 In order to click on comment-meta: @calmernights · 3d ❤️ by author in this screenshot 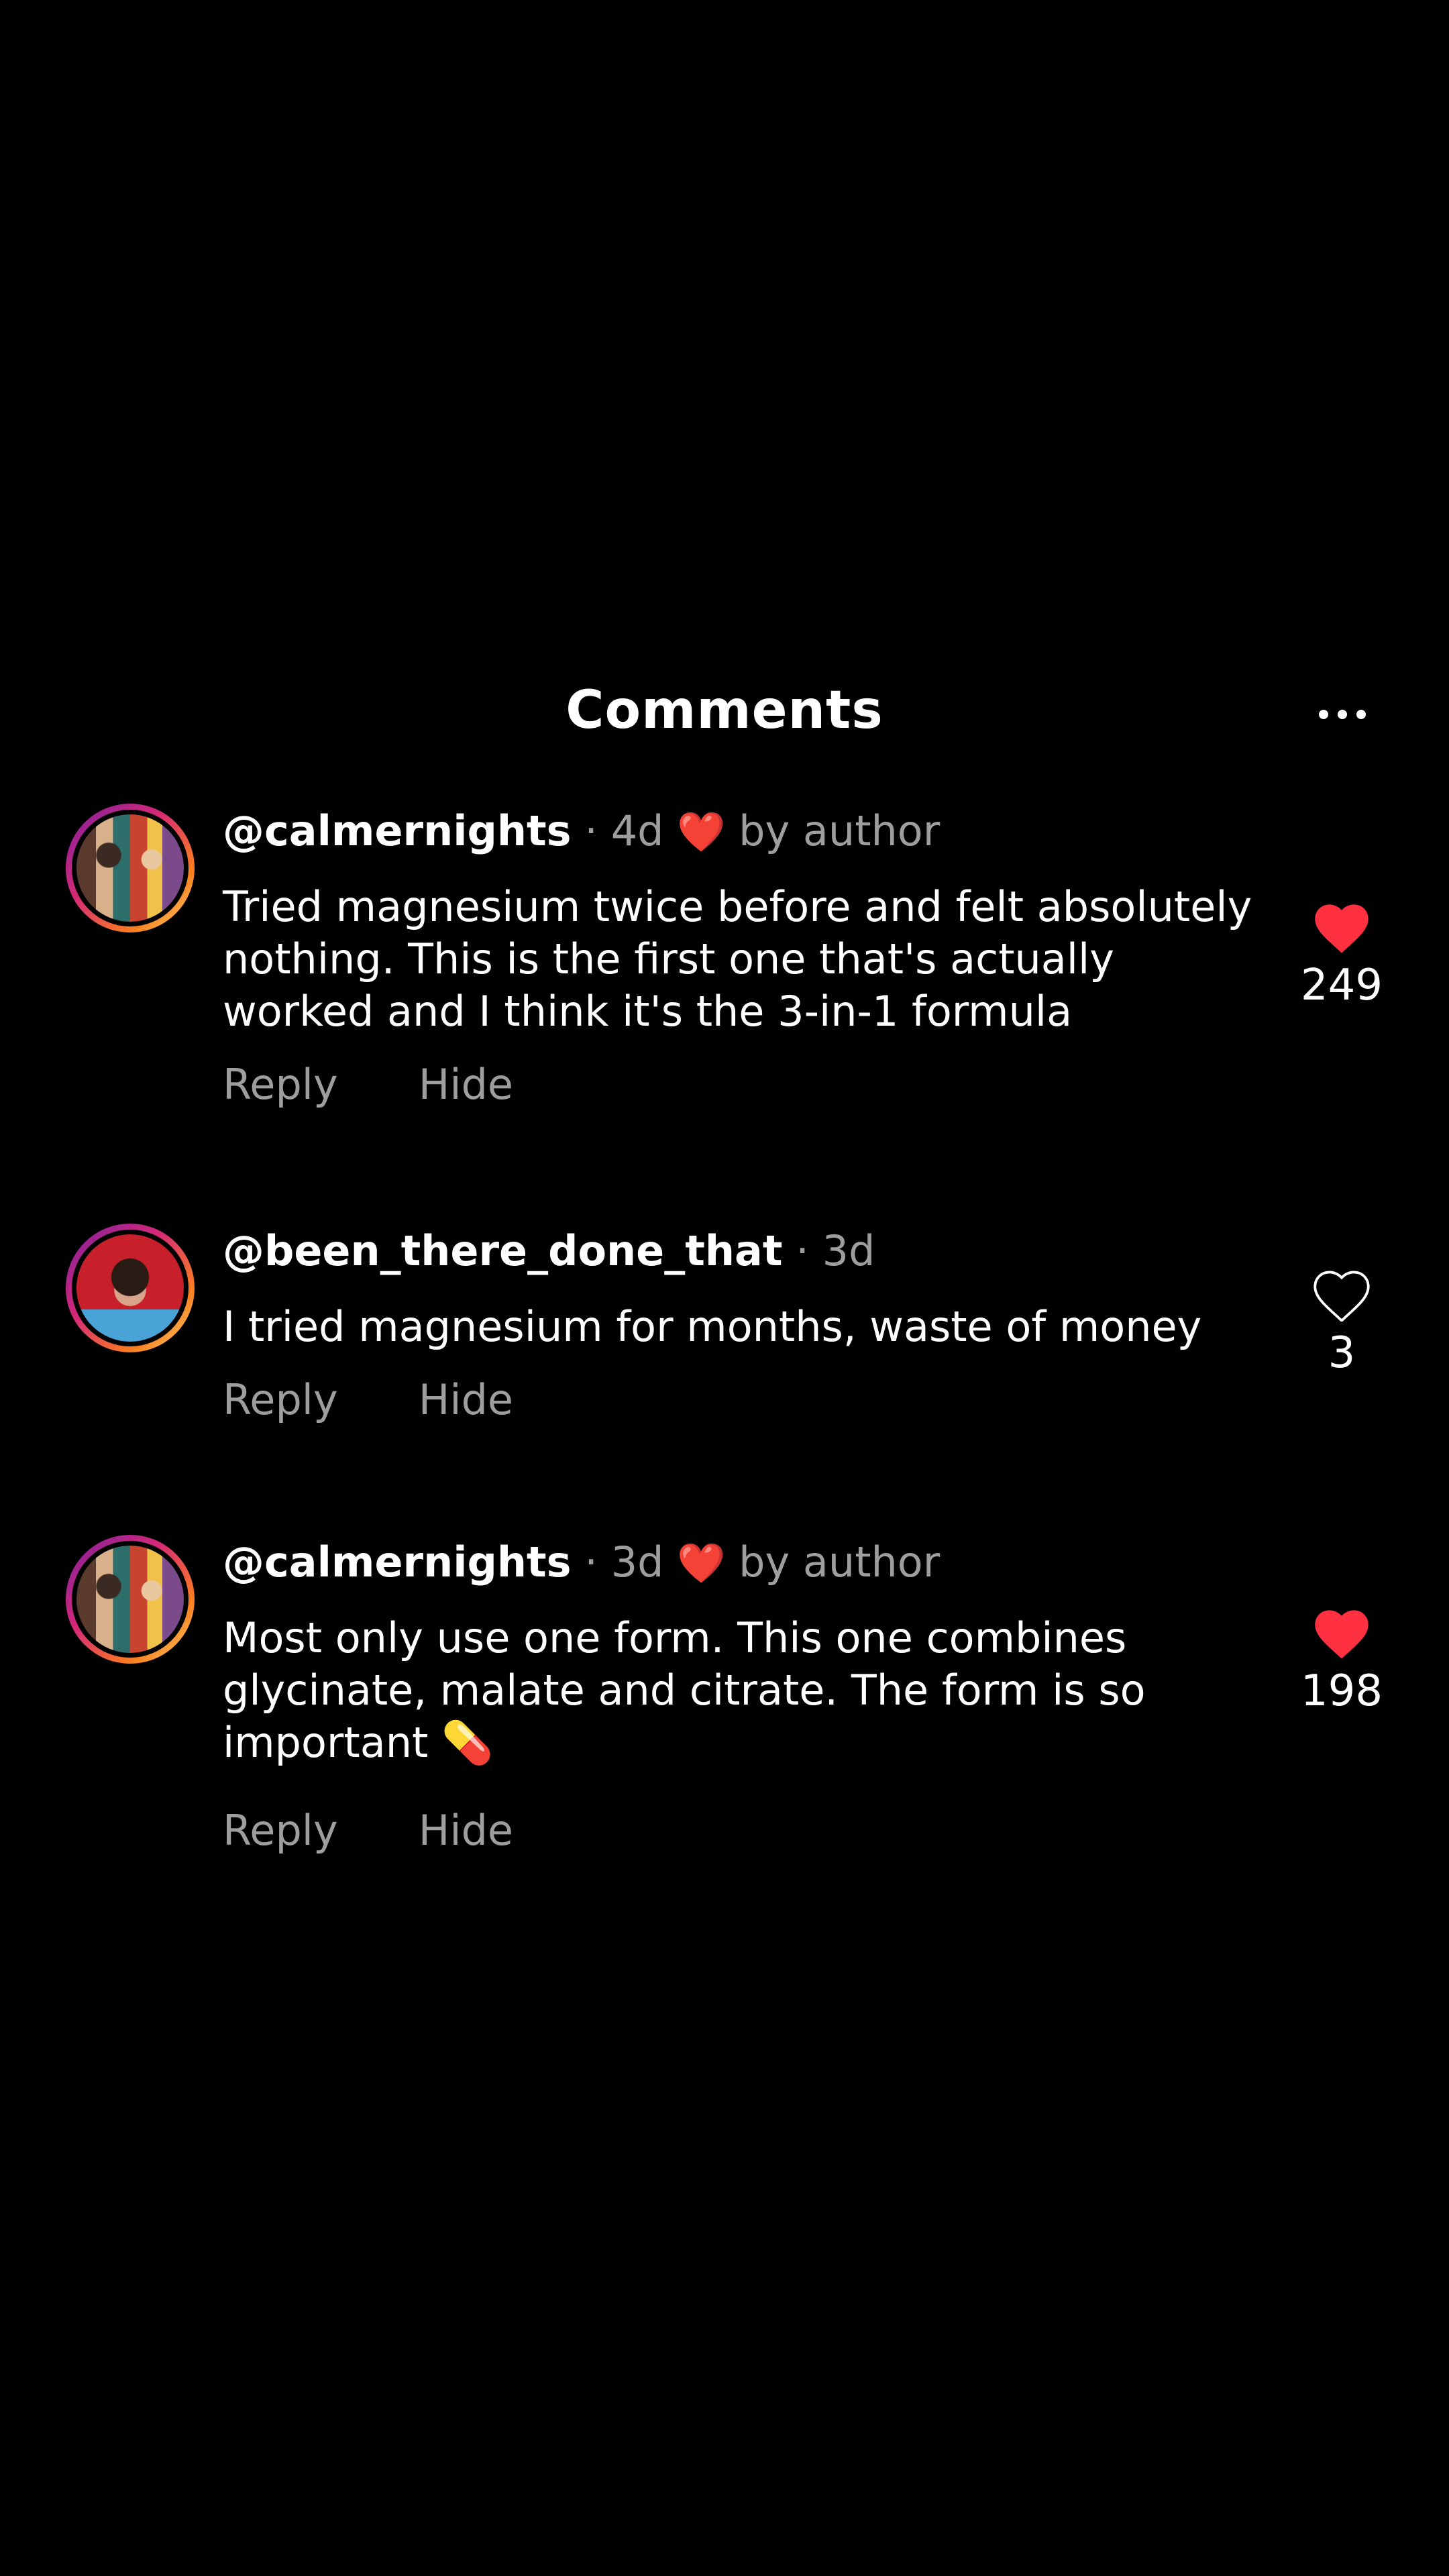, I will do `click(581, 1562)`.